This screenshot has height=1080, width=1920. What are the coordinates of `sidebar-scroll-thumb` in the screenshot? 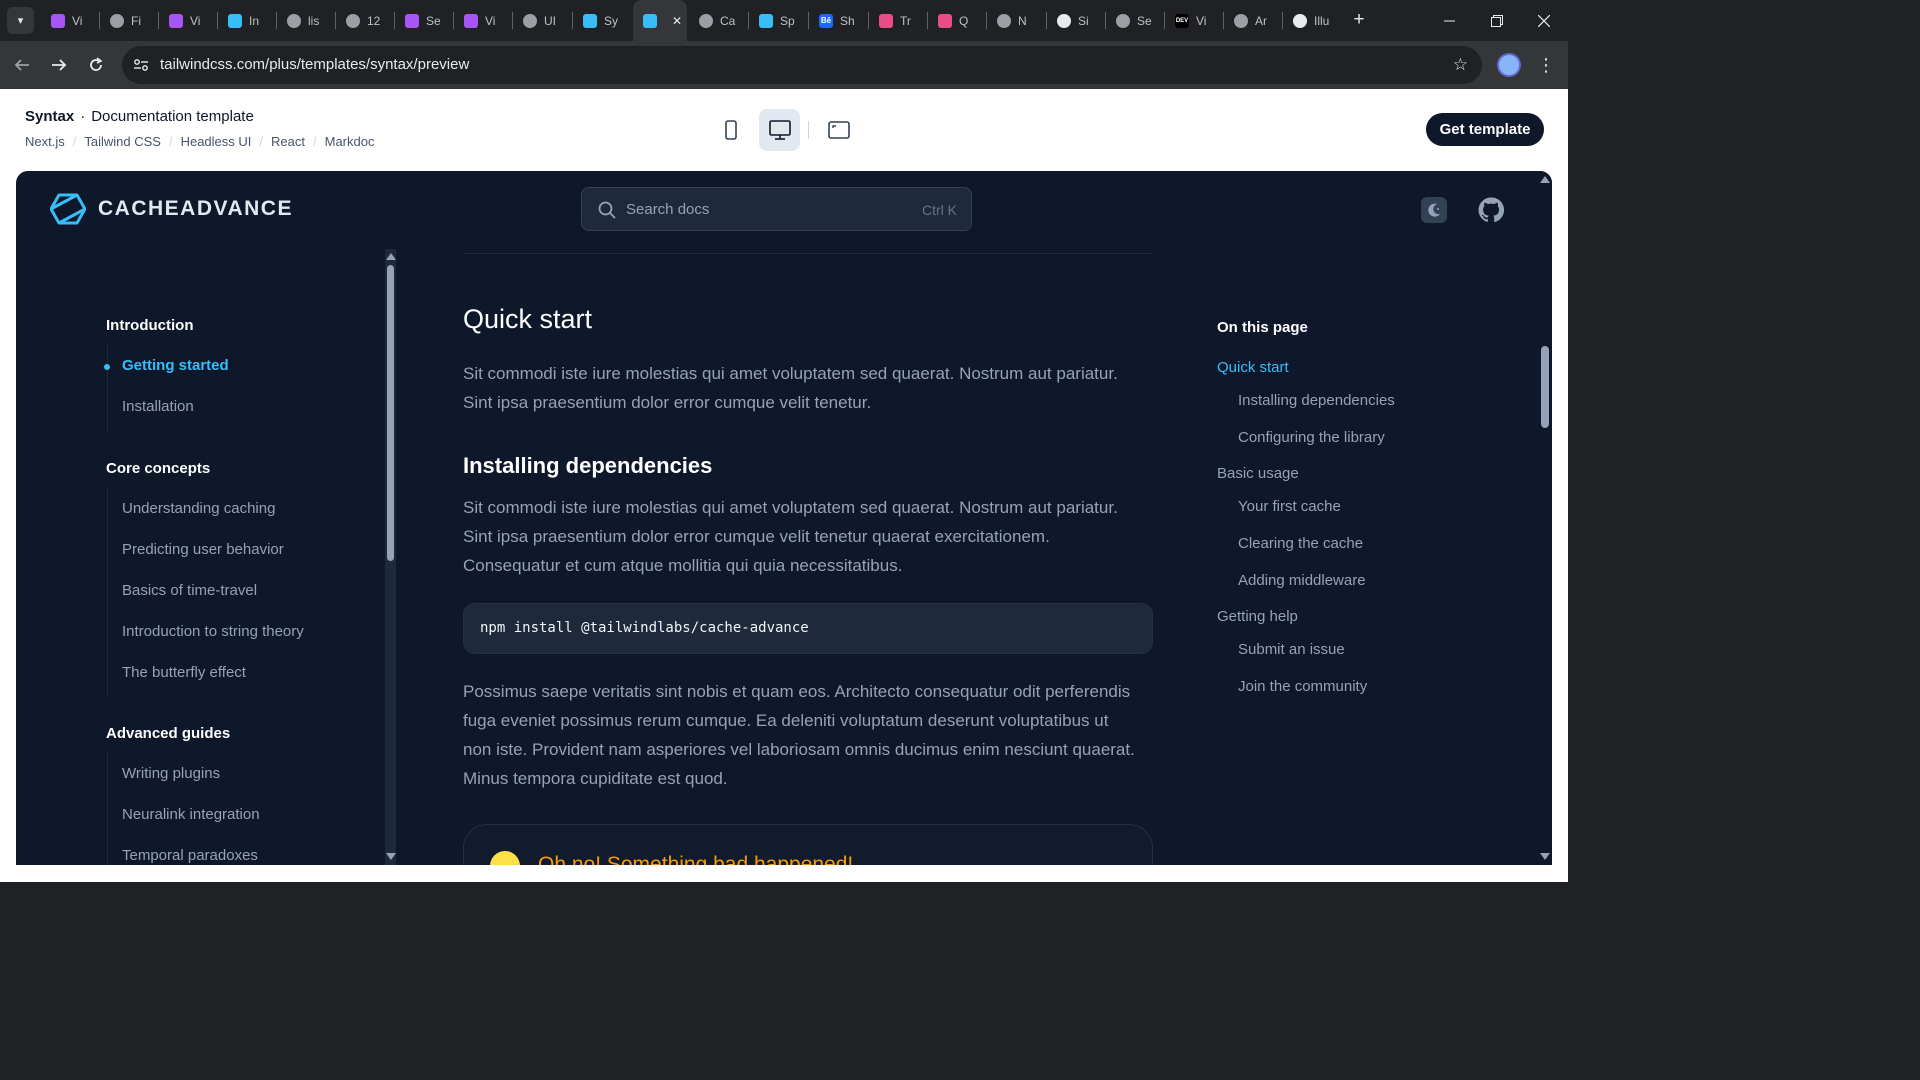 It's located at (390, 413).